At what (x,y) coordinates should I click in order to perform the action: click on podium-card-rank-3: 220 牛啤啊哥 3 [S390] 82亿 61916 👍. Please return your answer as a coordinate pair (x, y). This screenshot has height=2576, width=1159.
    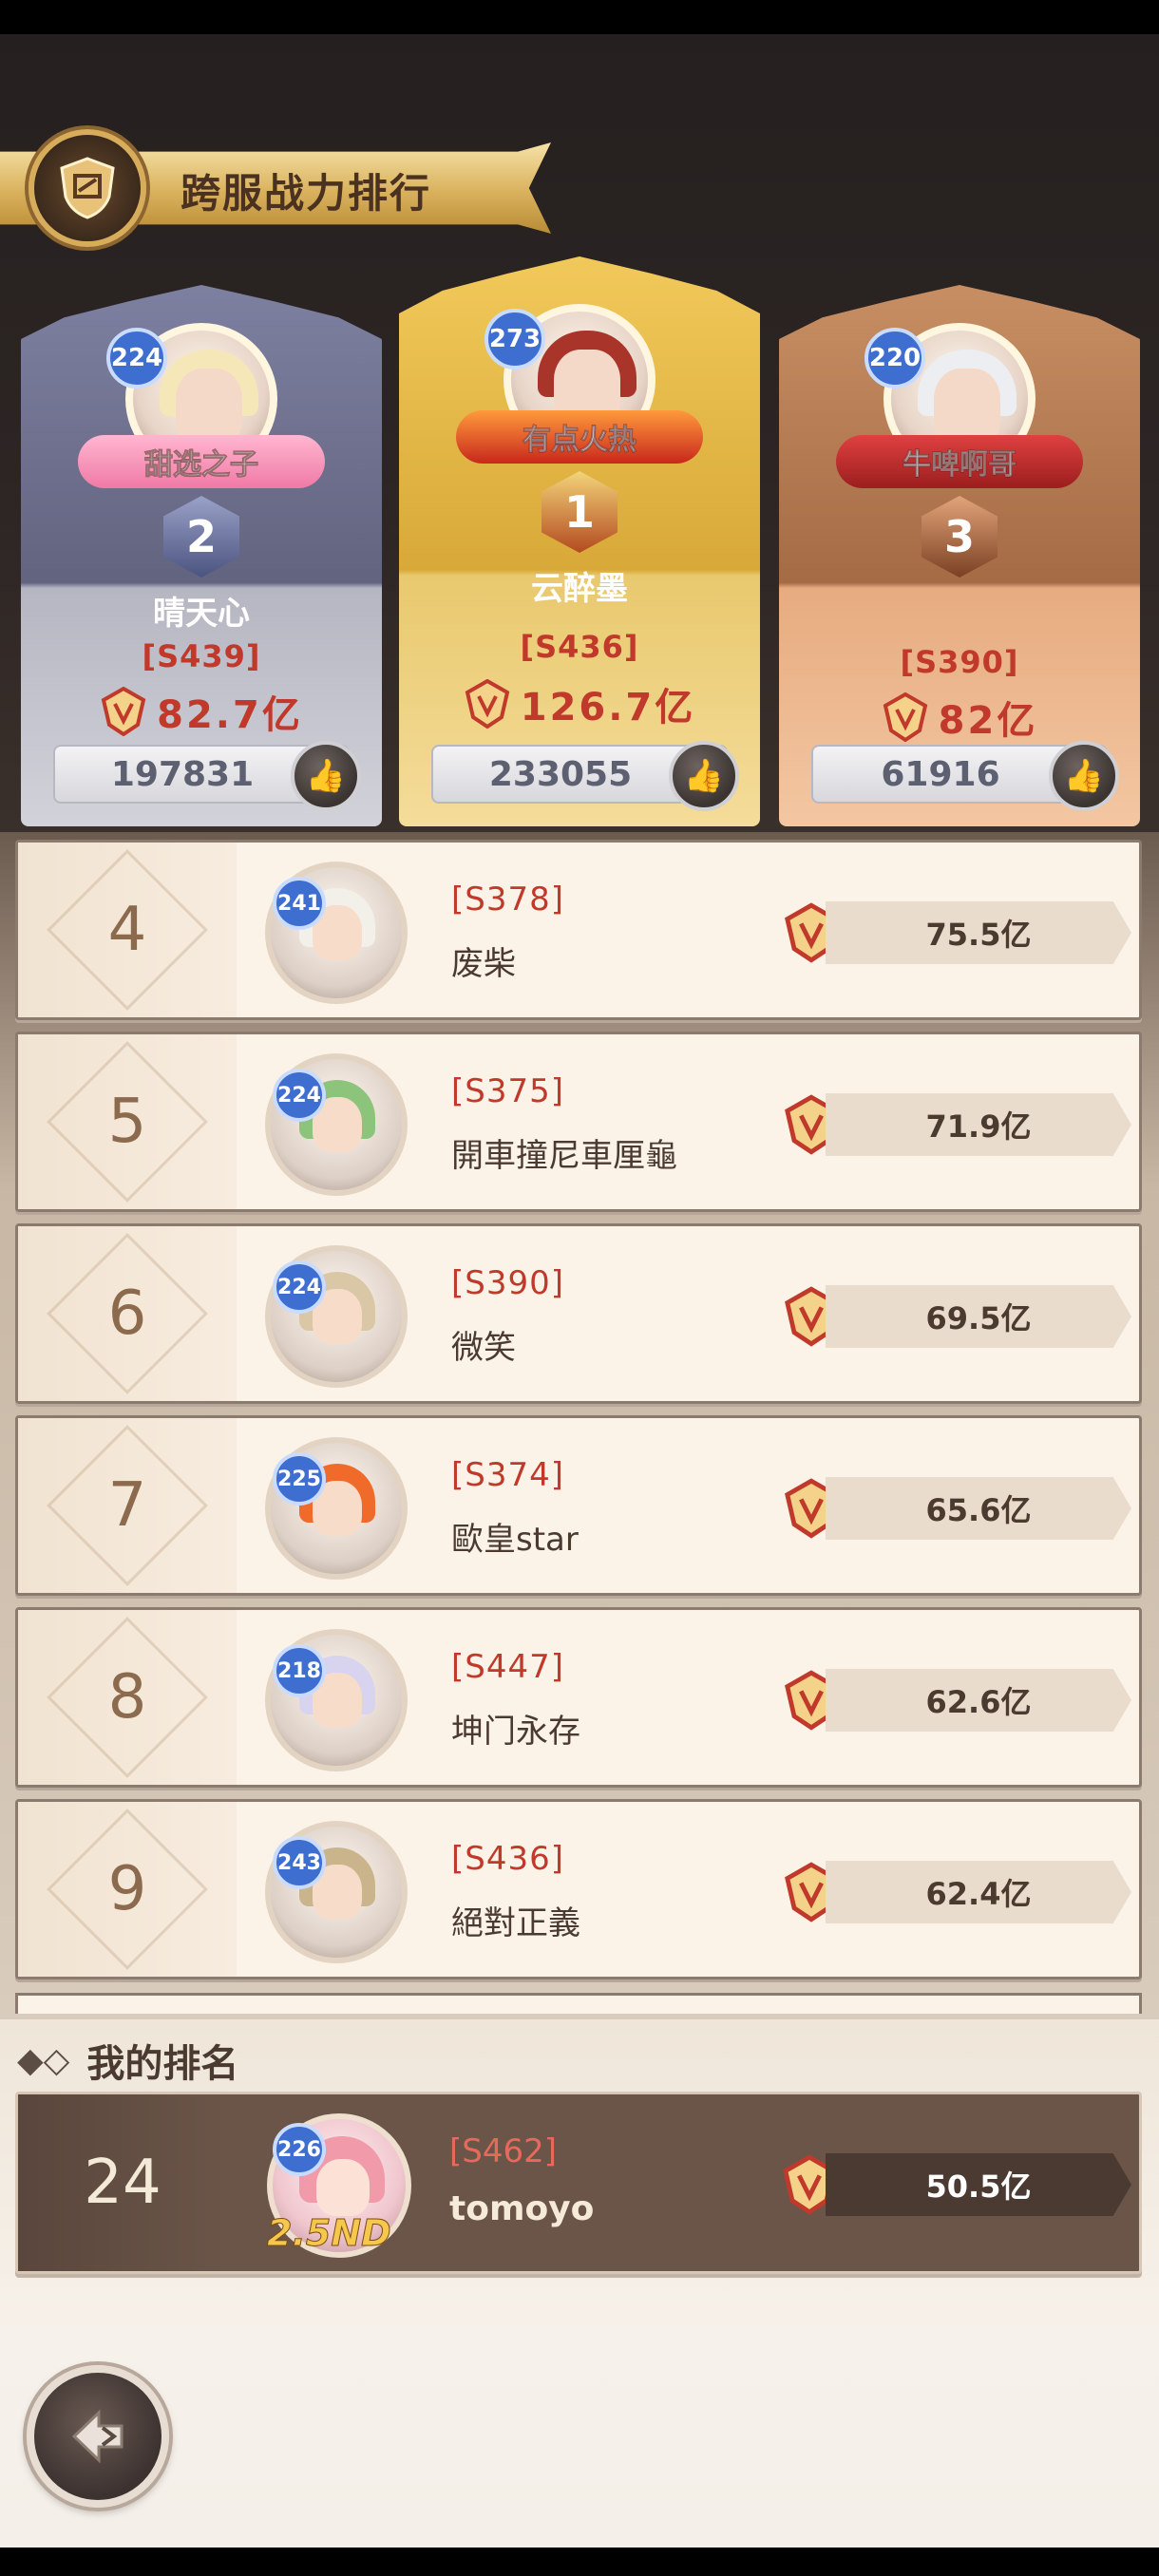
    Looking at the image, I should click on (959, 555).